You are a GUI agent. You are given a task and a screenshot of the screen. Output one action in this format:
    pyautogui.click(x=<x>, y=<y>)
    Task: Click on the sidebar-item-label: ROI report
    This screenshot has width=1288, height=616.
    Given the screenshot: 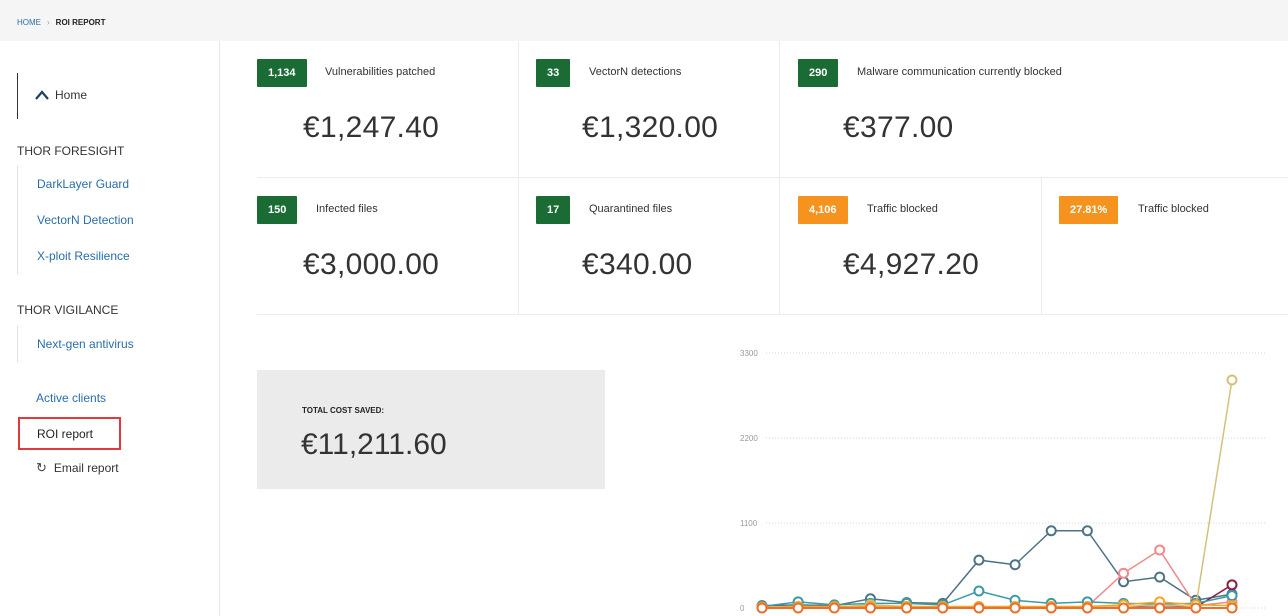 What is the action you would take?
    pyautogui.click(x=65, y=434)
    